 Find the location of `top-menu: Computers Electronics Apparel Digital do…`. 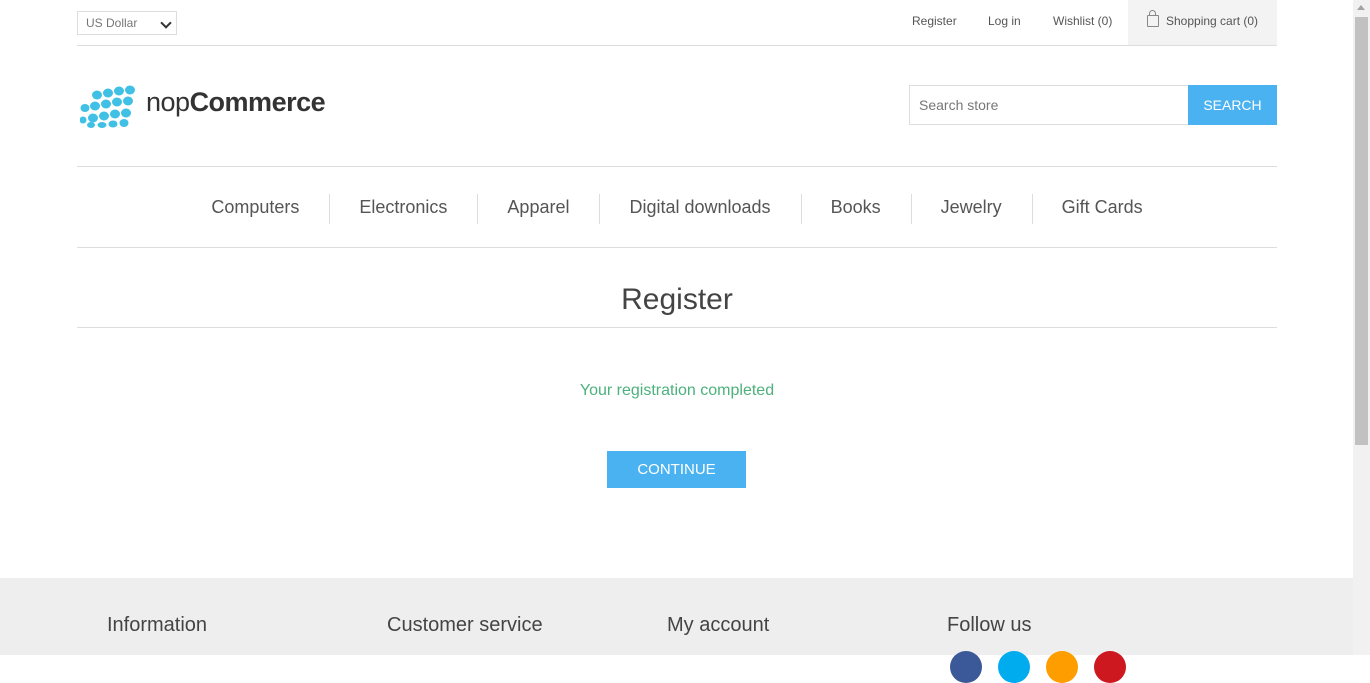

top-menu: Computers Electronics Apparel Digital do… is located at coordinates (677, 207).